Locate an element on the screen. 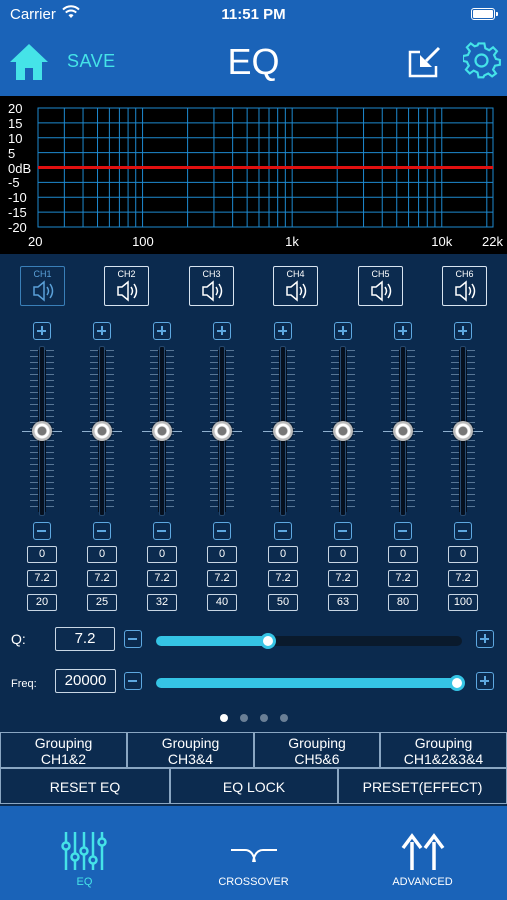 The image size is (507, 900). eq-lock-button: EQ LOCK is located at coordinates (254, 786).